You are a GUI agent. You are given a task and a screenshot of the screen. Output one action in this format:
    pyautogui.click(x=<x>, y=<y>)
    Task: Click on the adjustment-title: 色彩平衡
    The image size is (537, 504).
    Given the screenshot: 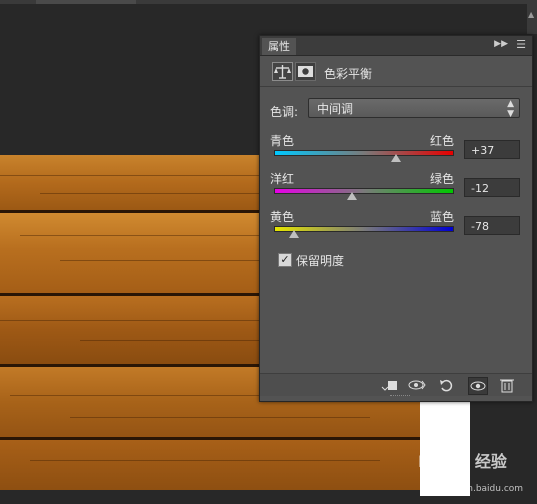 What is the action you would take?
    pyautogui.click(x=348, y=74)
    